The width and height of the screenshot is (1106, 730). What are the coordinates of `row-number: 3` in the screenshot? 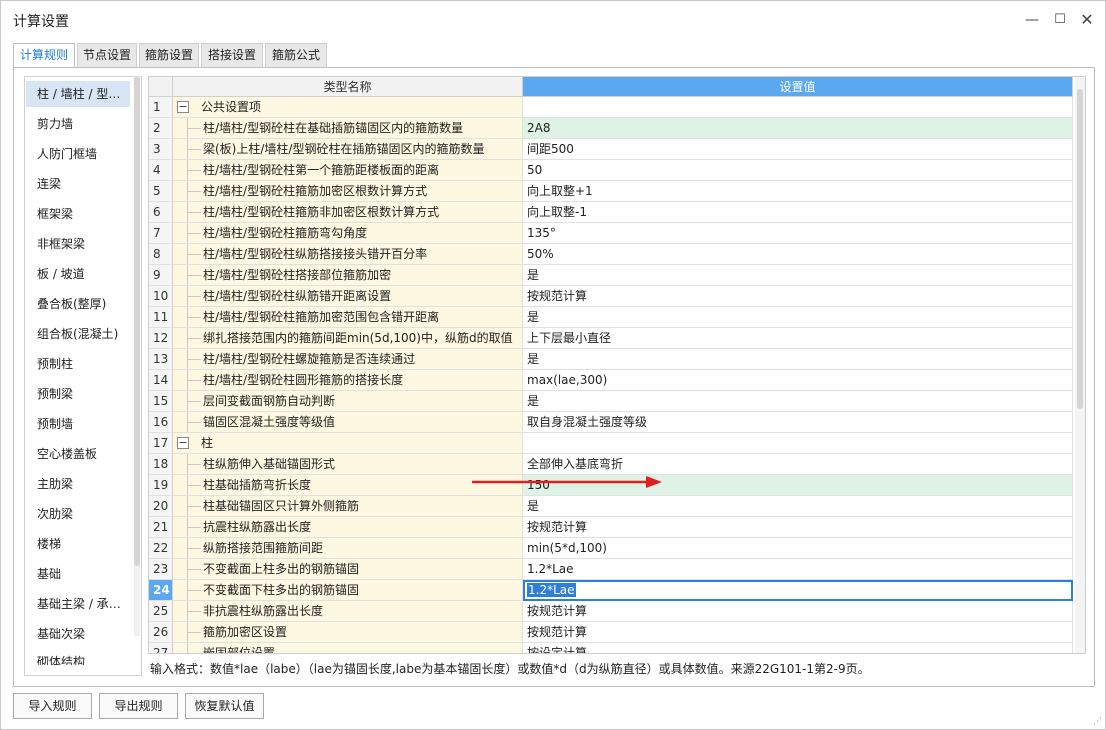 It's located at (161, 149).